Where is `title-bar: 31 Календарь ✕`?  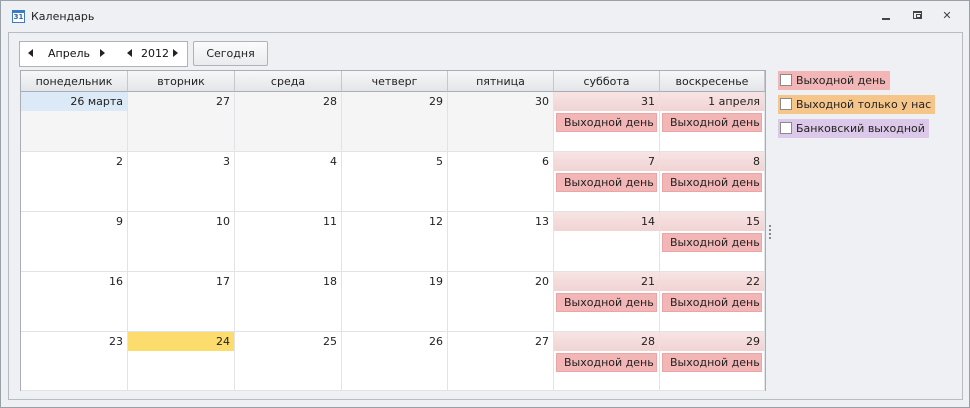
title-bar: 31 Календарь ✕ is located at coordinates (485, 16).